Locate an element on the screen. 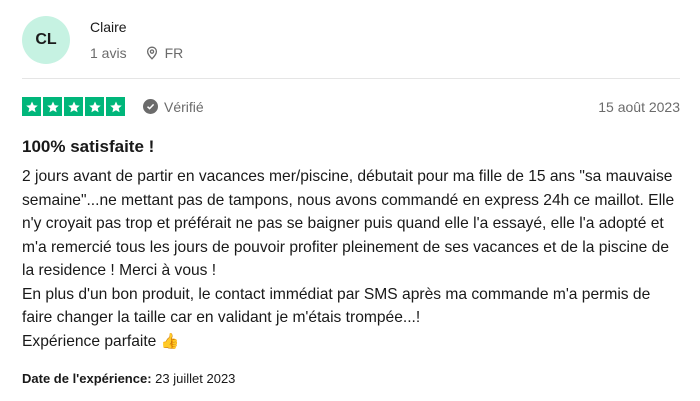  reviewer-info: Claire 1 avis FR is located at coordinates (136, 40).